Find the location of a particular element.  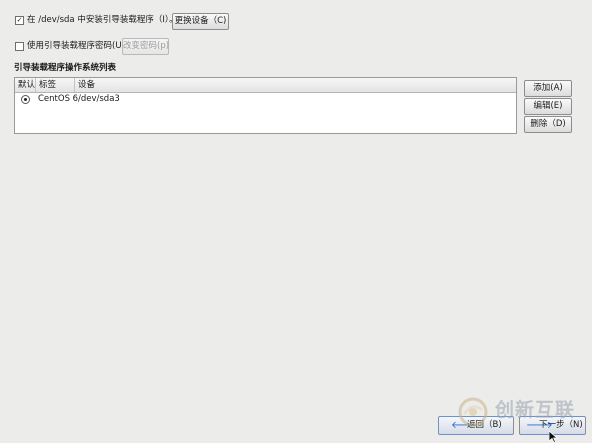

bootloader-password-checkbox is located at coordinates (19, 46).